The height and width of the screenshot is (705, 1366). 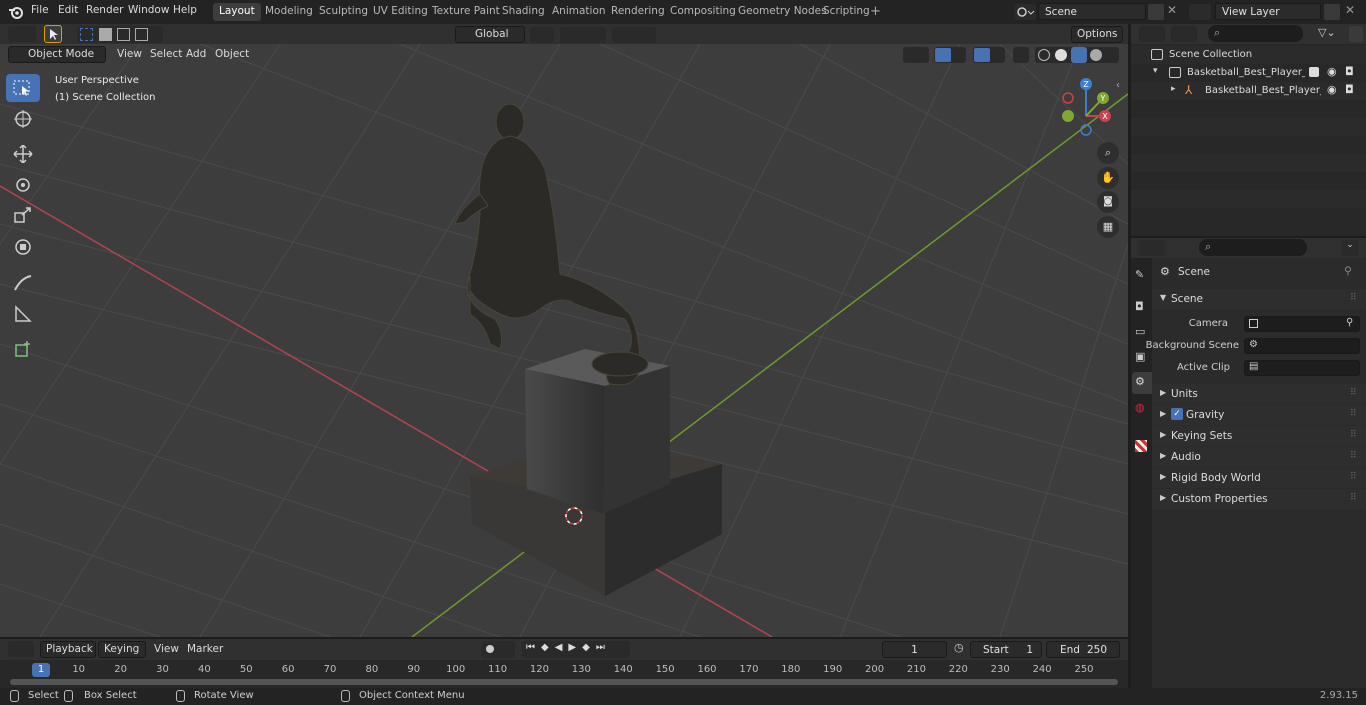 I want to click on menu-edit: Edit, so click(x=68, y=10).